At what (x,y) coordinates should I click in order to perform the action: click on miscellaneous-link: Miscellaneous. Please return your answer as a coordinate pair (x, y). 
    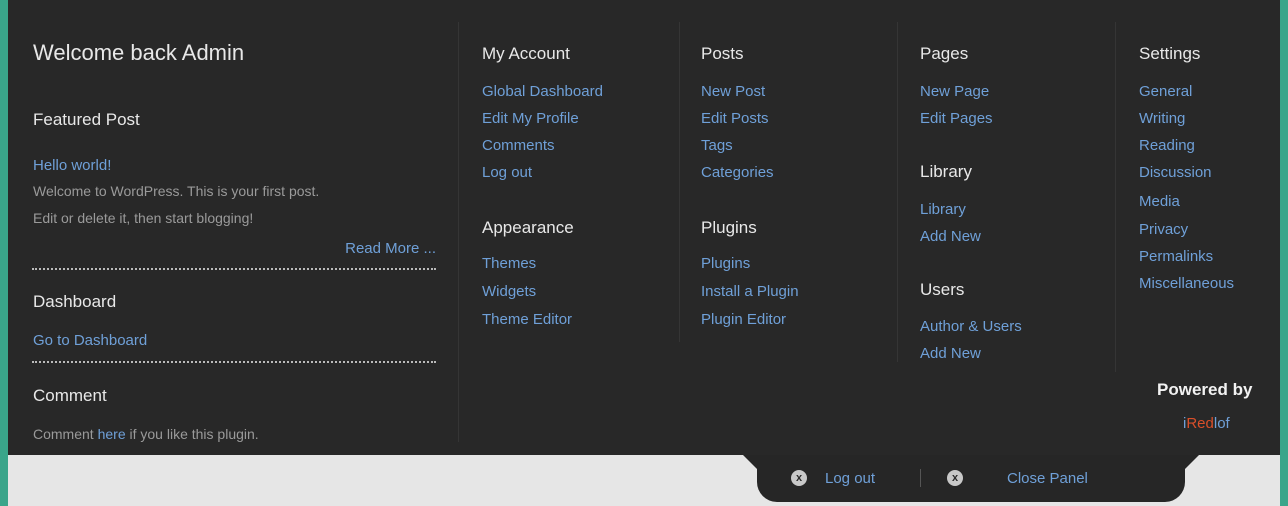
    Looking at the image, I should click on (1186, 283).